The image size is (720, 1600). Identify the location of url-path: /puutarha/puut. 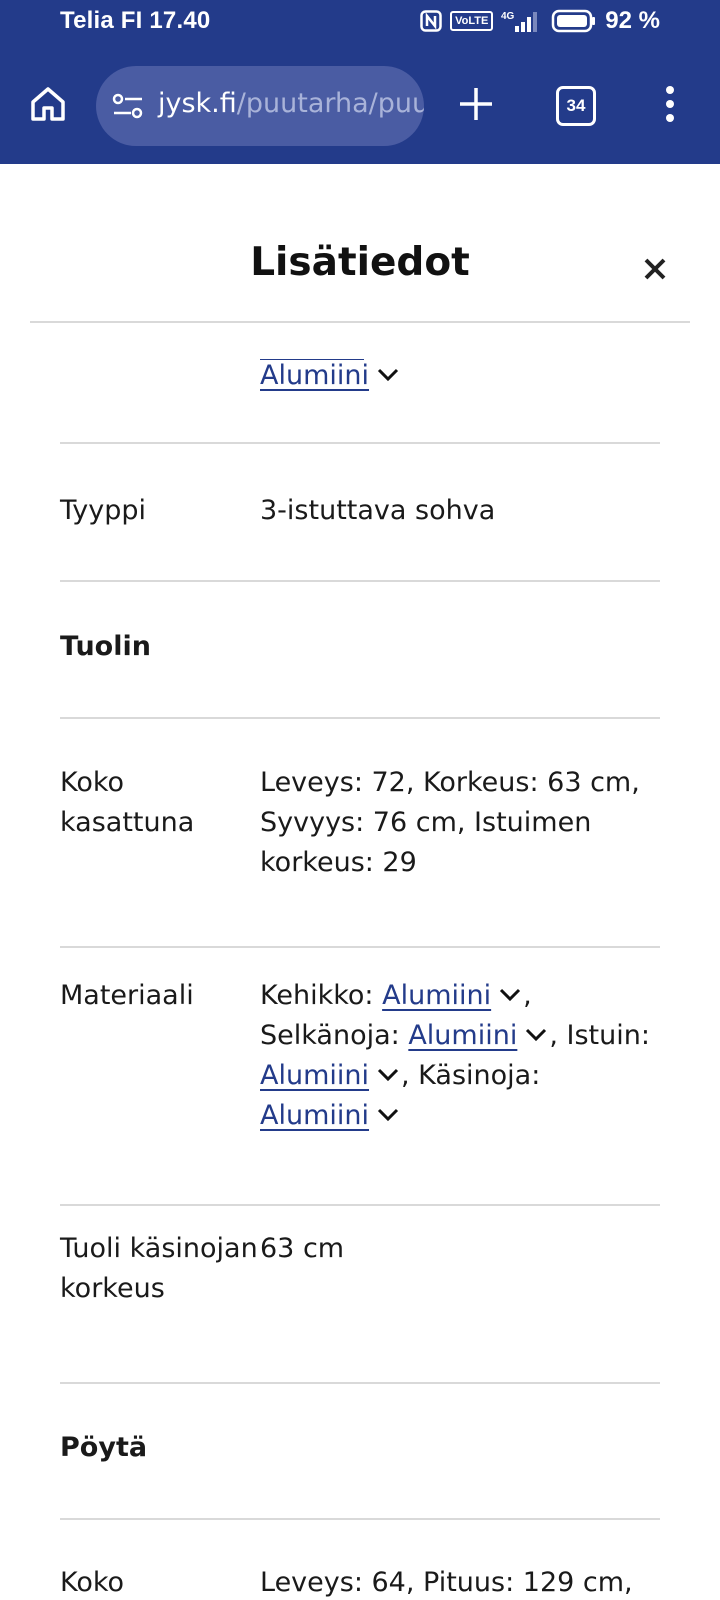
(330, 103).